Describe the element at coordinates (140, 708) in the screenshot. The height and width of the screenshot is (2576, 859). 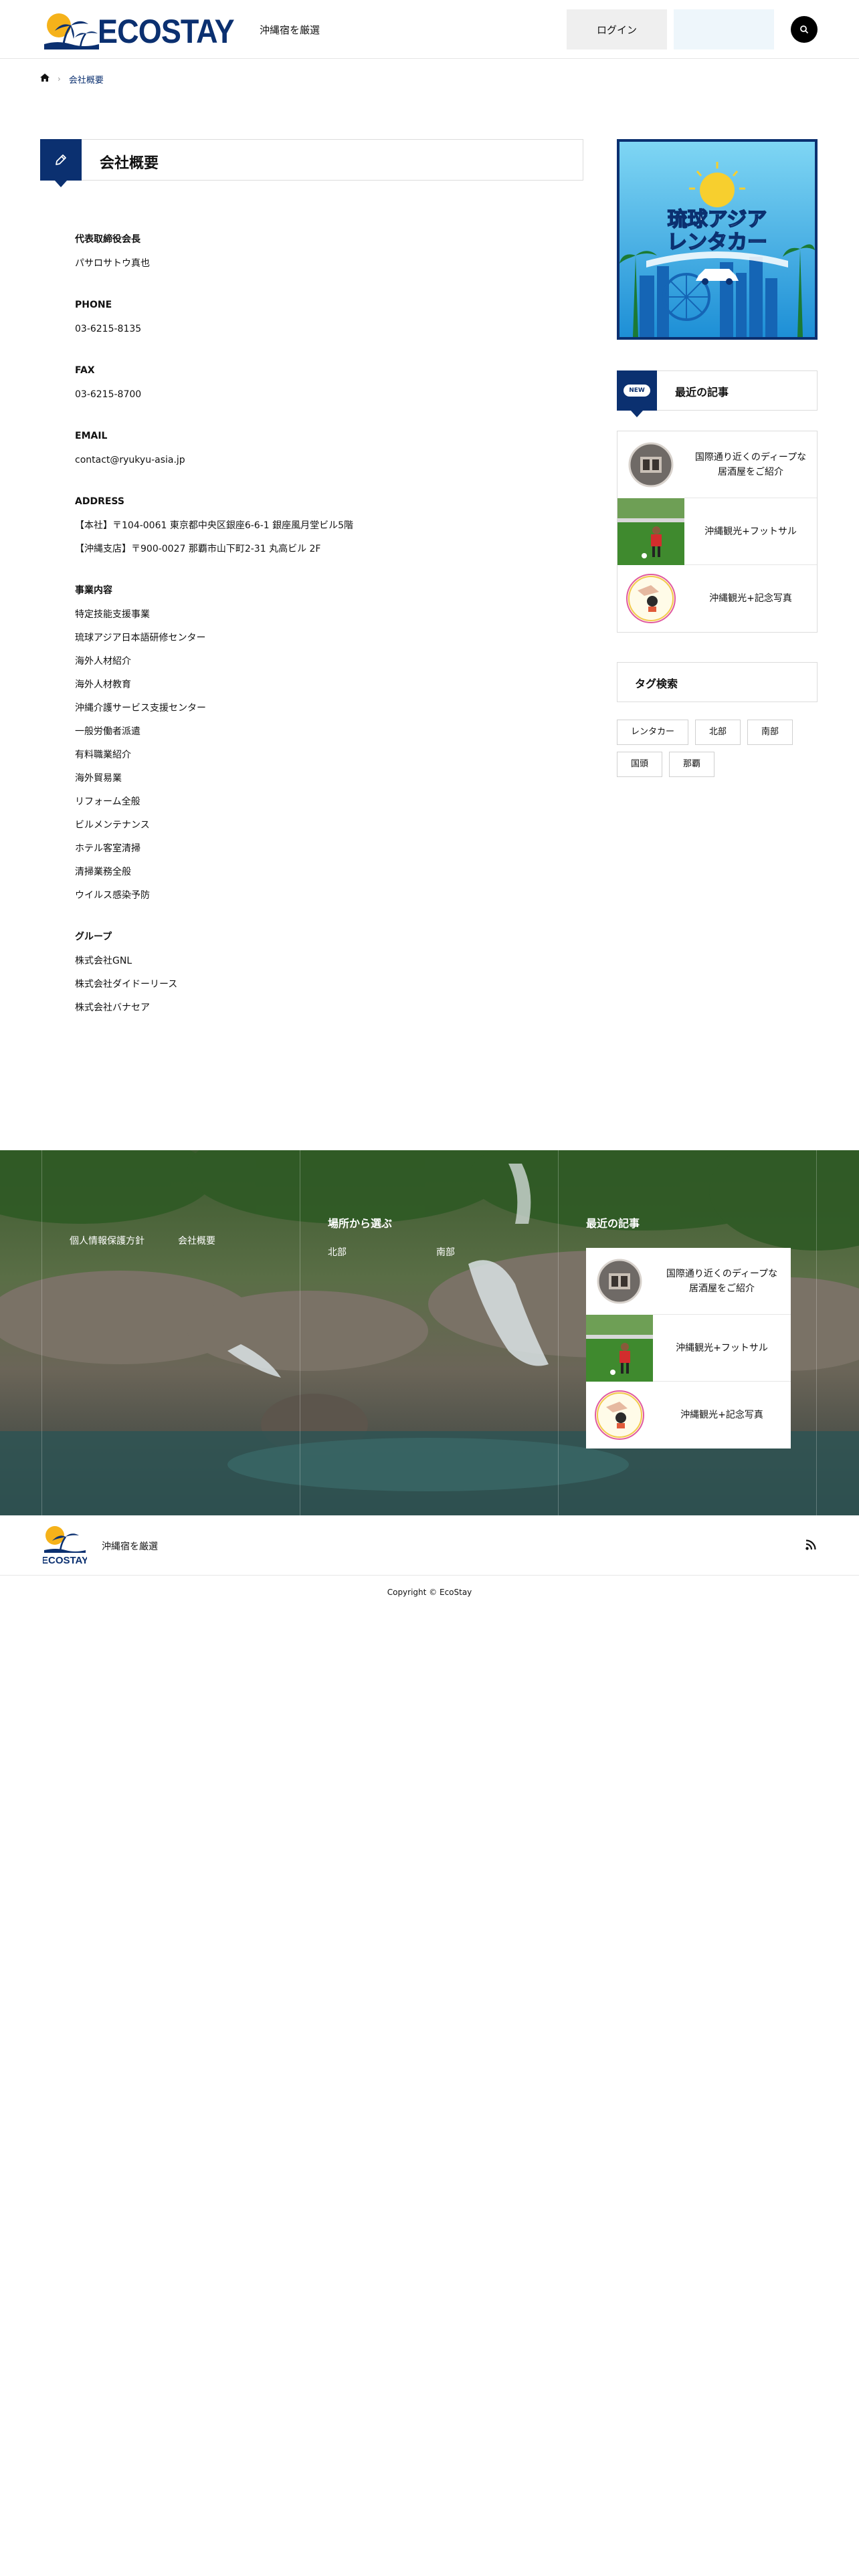
I see `info-value: 沖縄介護サービス支援センター` at that location.